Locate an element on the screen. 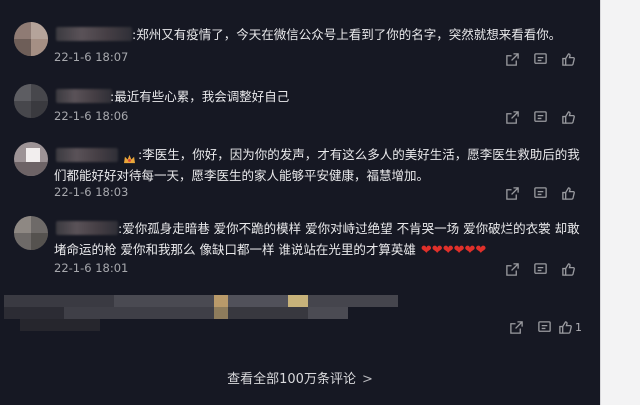 This screenshot has width=640, height=405. like-button: 1 is located at coordinates (570, 327).